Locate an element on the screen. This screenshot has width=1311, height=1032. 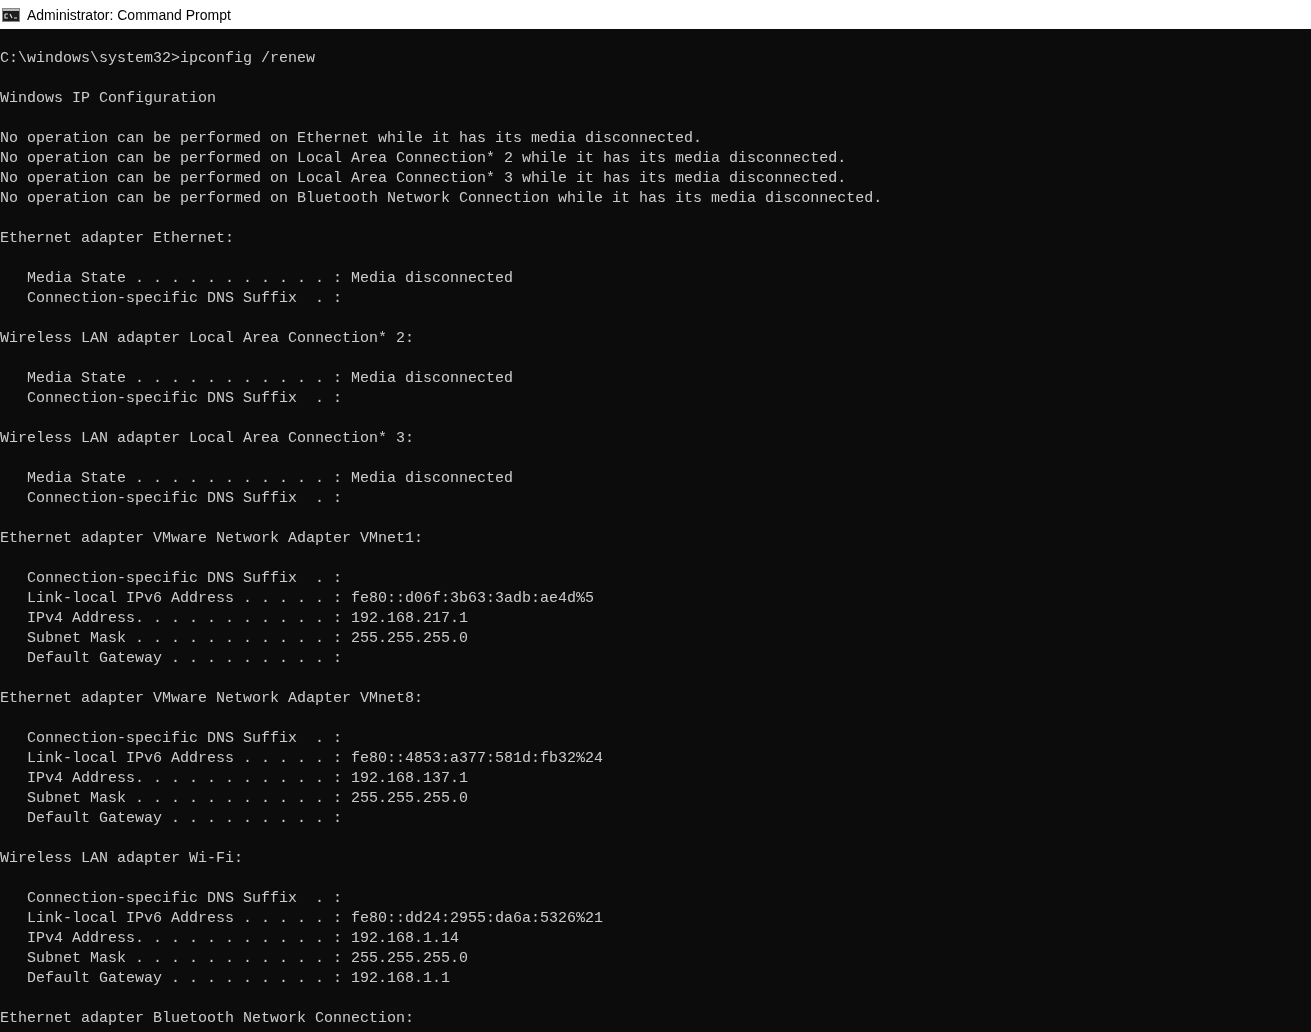
console-line: Link-local IPv6 Address . . . . . : fe80::dd24:2955:da6a:5326%21 is located at coordinates (315, 919).